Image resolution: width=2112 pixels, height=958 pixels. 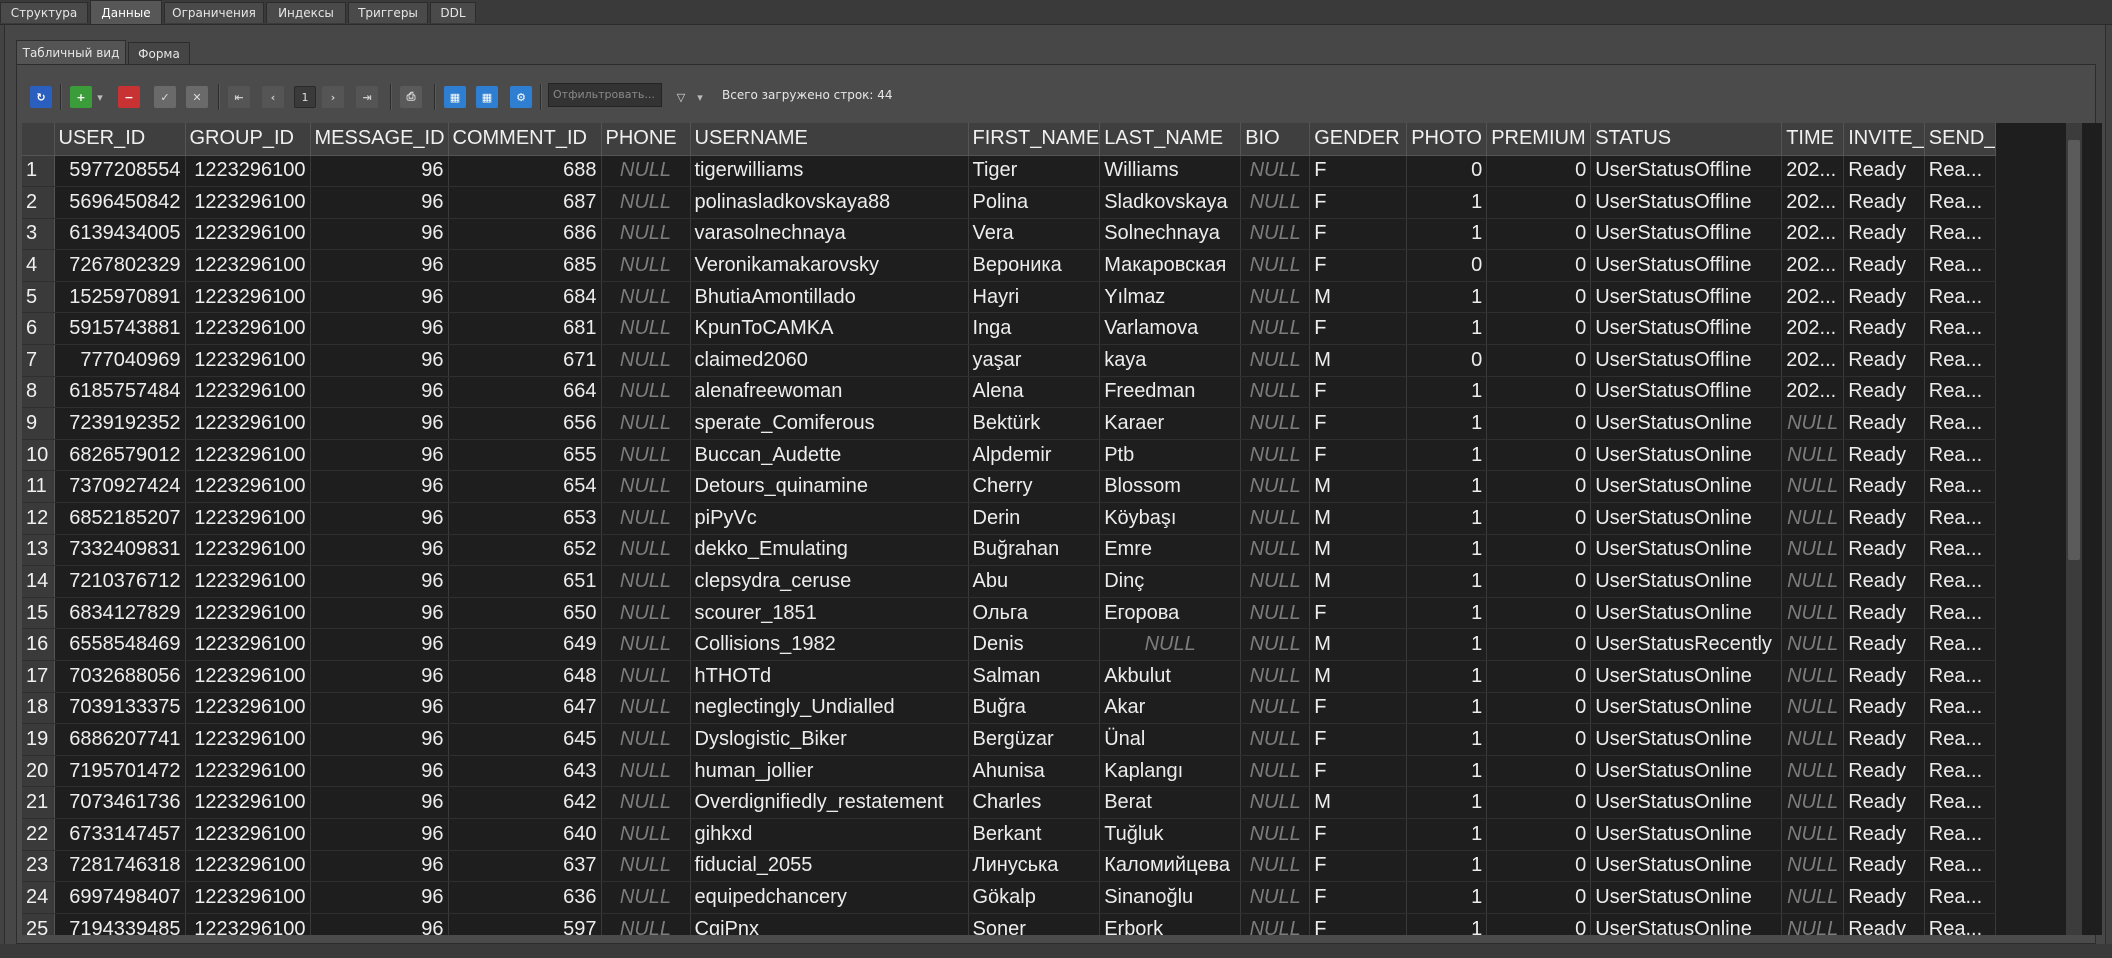 I want to click on cell-comment-id: 651, so click(x=525, y=581).